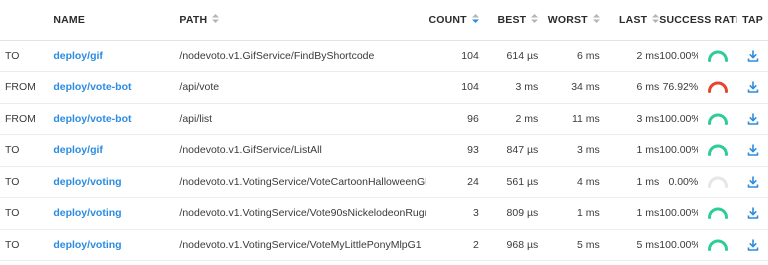 This screenshot has height=265, width=768. Describe the element at coordinates (508, 87) in the screenshot. I see `best-cell: 3 ms` at that location.